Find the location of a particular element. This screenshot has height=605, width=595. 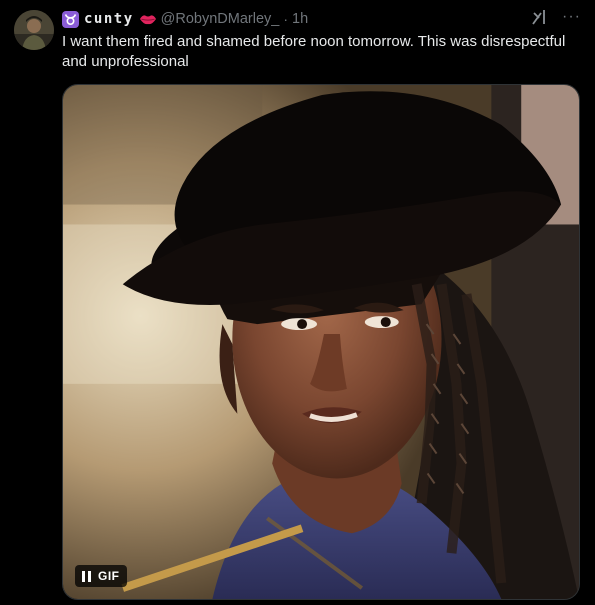

tweet-header: cunty @RobynDMarley_ · 1h is located at coordinates (185, 19).